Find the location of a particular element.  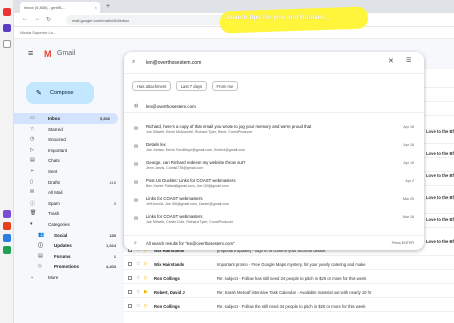

result-title: Links for COAST webmasters is located at coordinates (174, 216).